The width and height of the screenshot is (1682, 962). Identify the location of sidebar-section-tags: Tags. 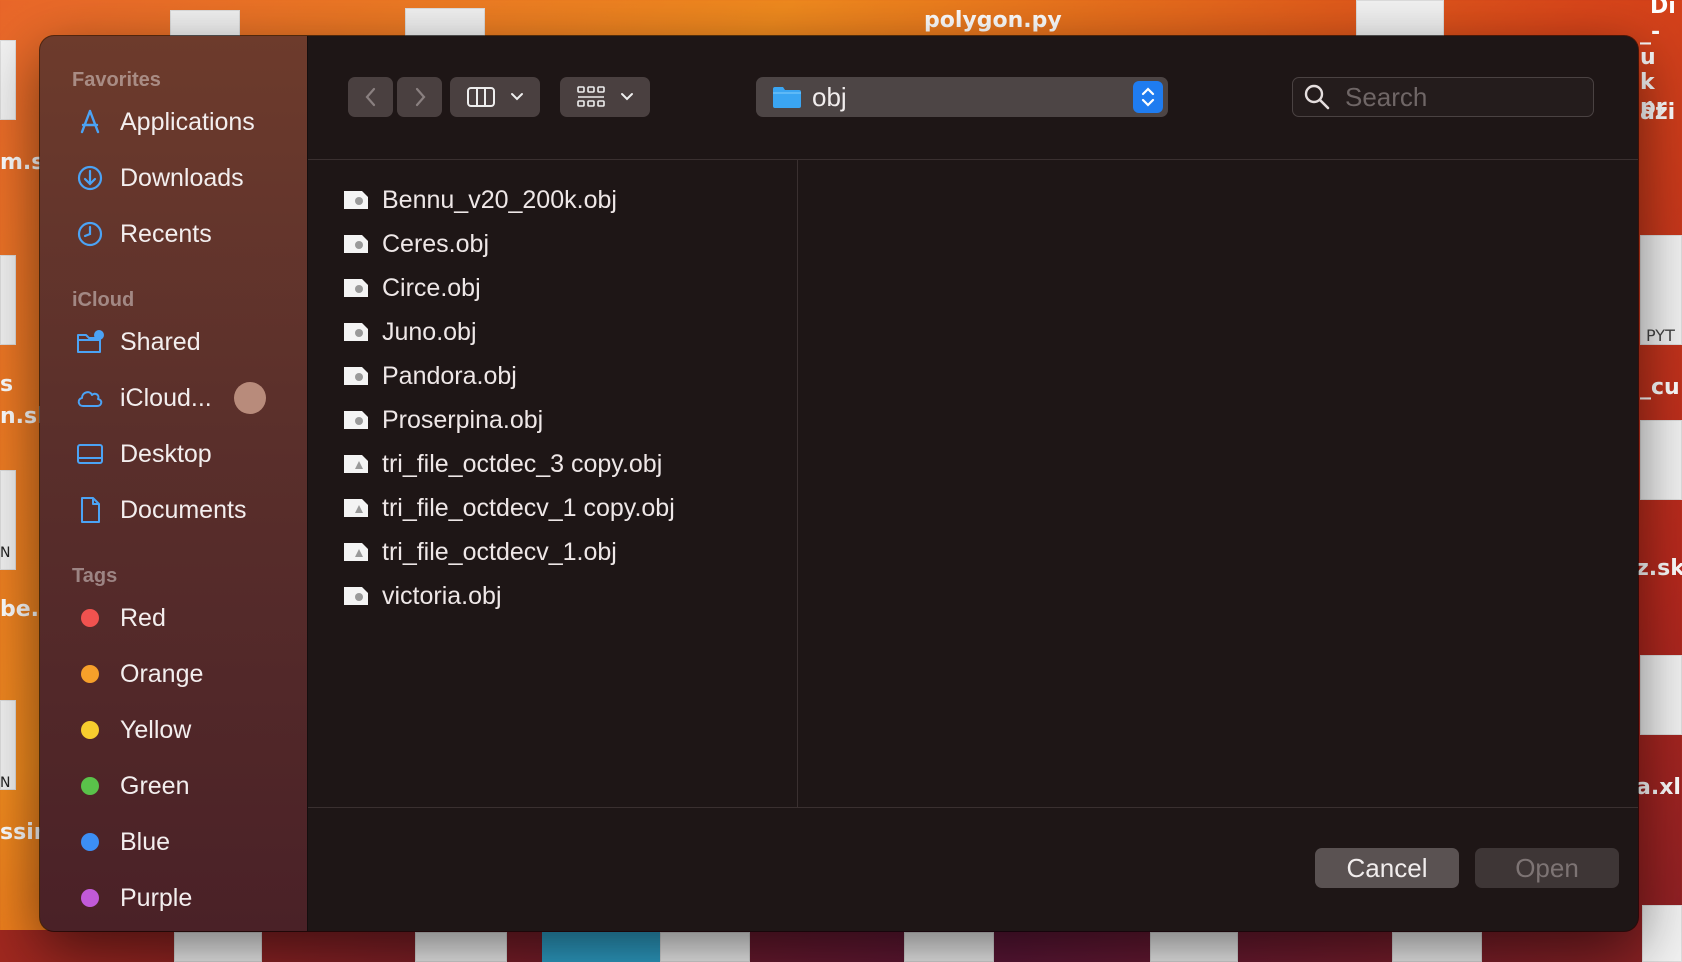
(95, 576).